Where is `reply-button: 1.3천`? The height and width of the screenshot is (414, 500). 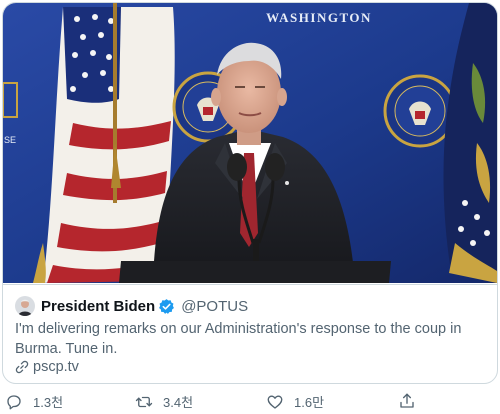 reply-button: 1.3천 is located at coordinates (34, 401).